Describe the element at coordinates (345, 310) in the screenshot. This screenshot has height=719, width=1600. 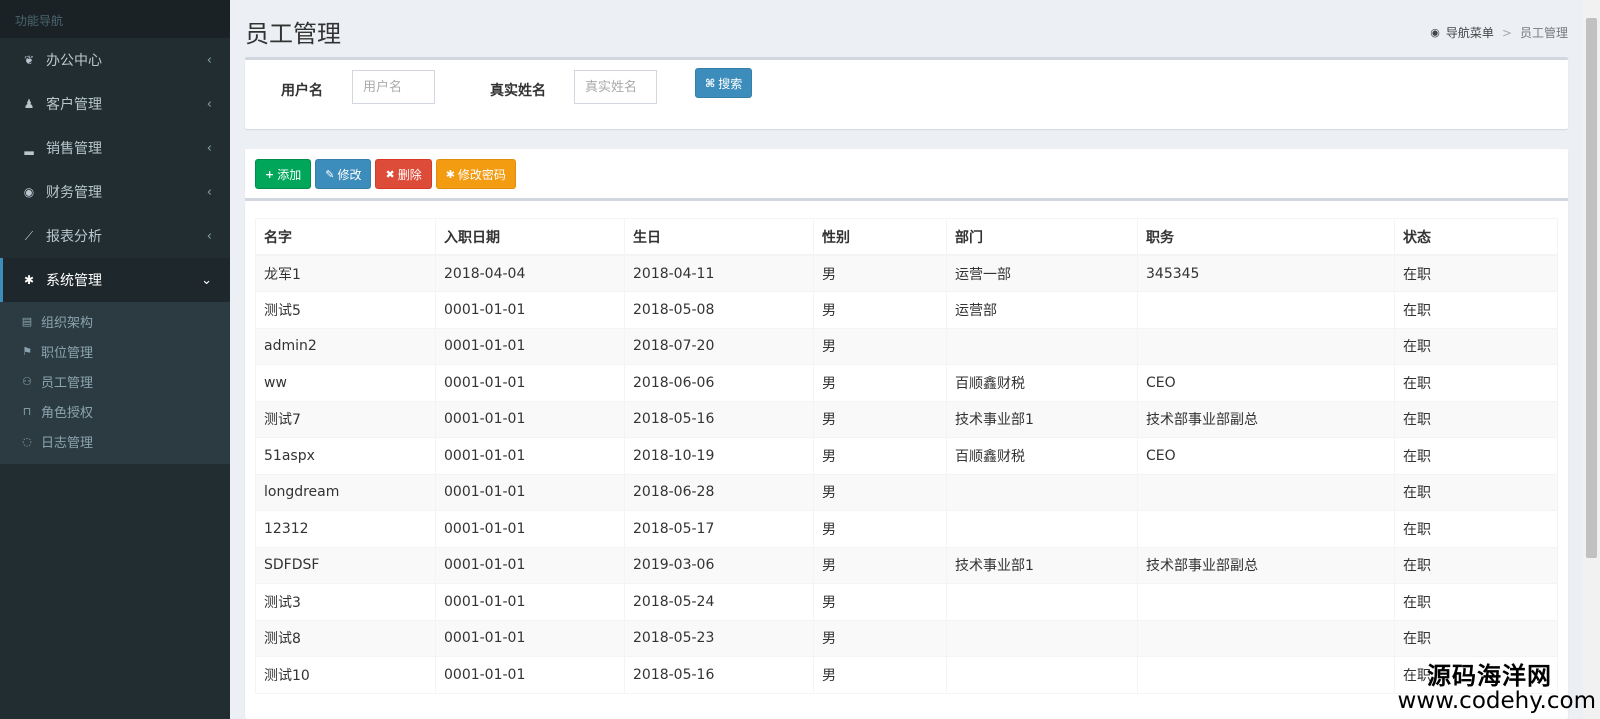
I see `table-cell: 测试5` at that location.